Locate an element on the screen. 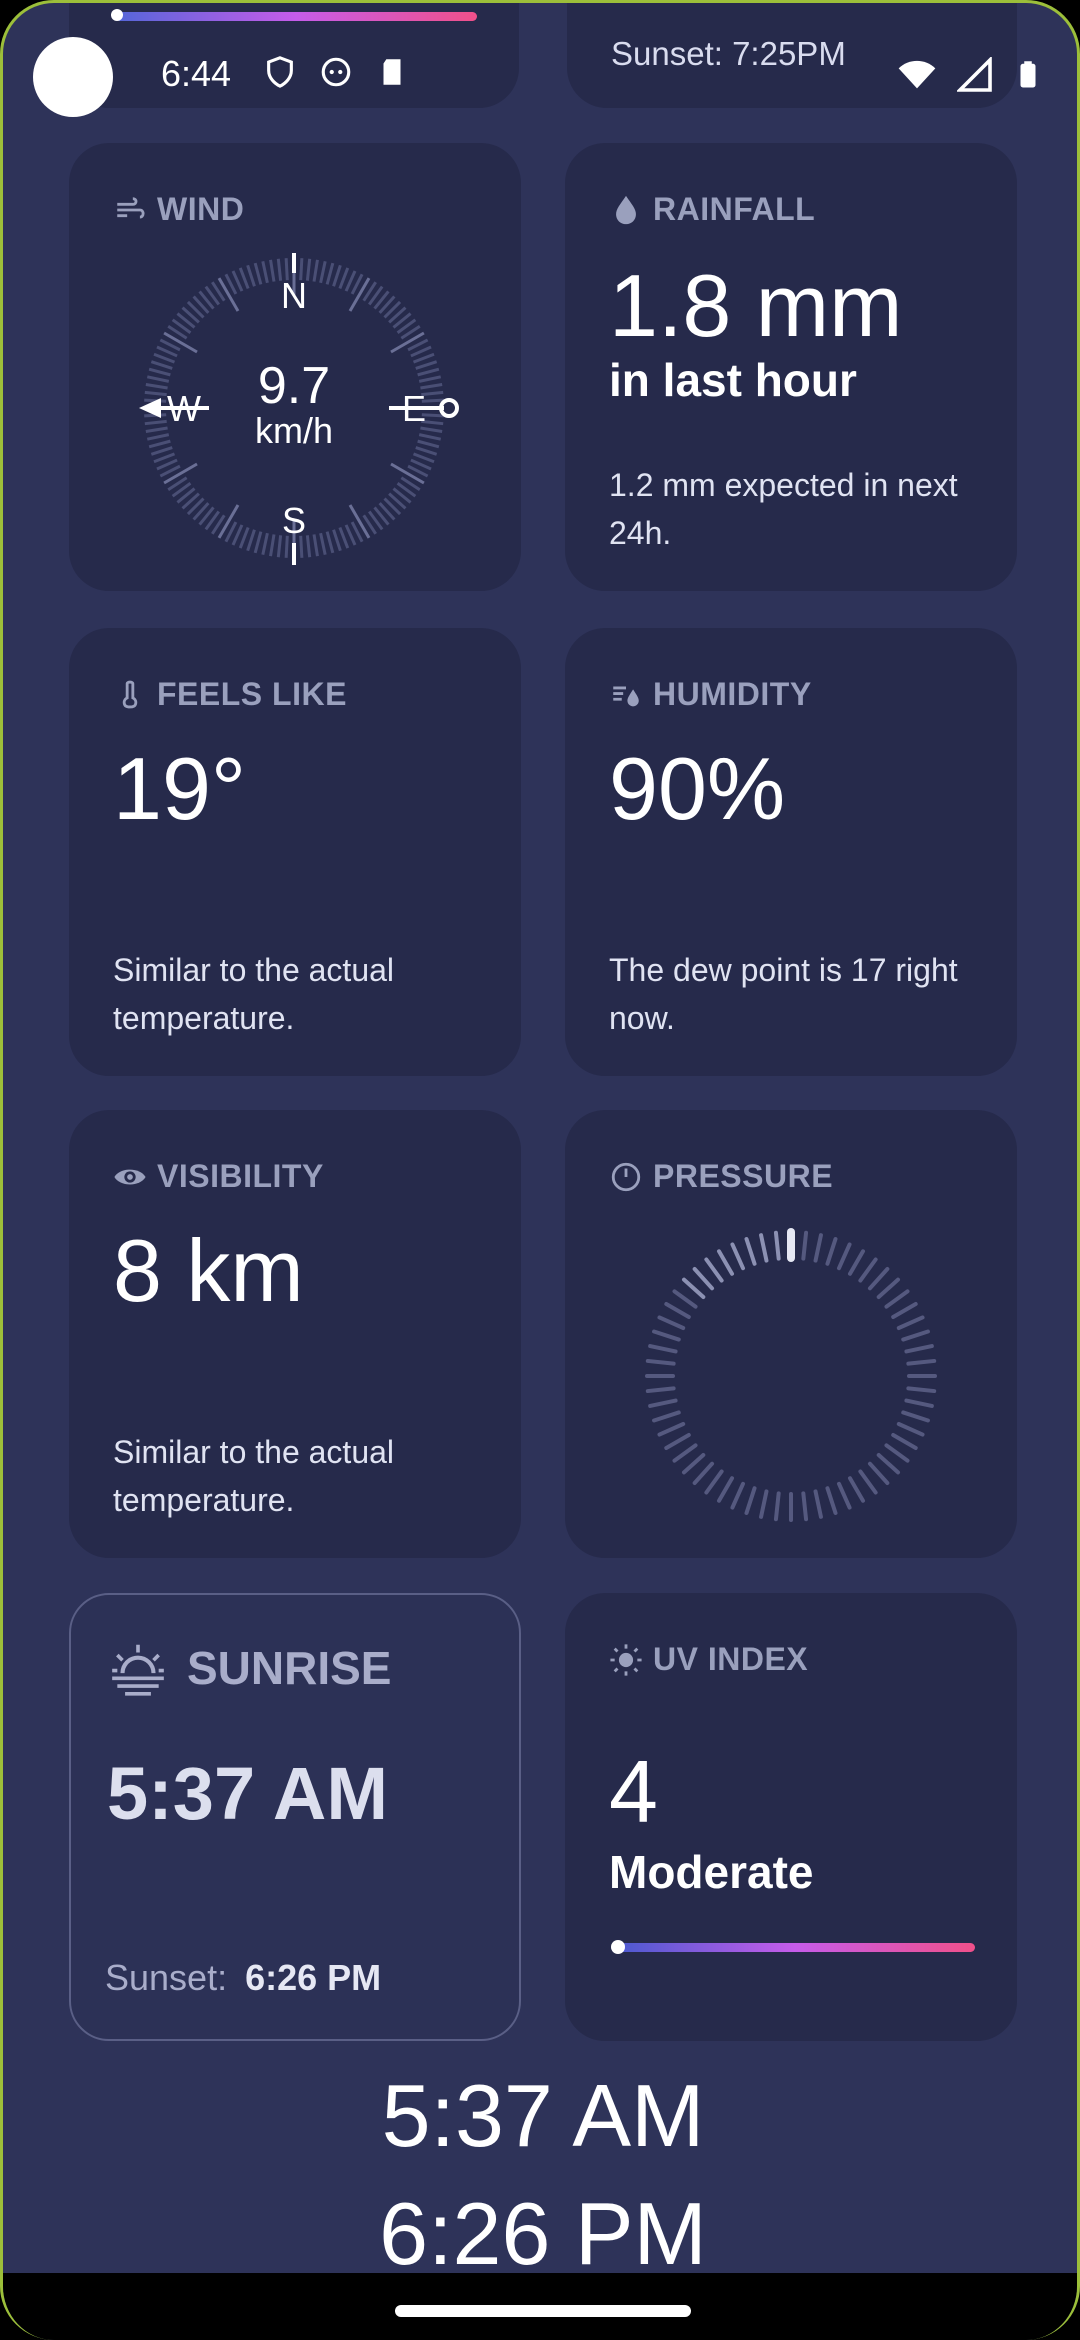 The height and width of the screenshot is (2340, 1080). uv-index-card: UV INDEX 4 Moderate is located at coordinates (791, 1817).